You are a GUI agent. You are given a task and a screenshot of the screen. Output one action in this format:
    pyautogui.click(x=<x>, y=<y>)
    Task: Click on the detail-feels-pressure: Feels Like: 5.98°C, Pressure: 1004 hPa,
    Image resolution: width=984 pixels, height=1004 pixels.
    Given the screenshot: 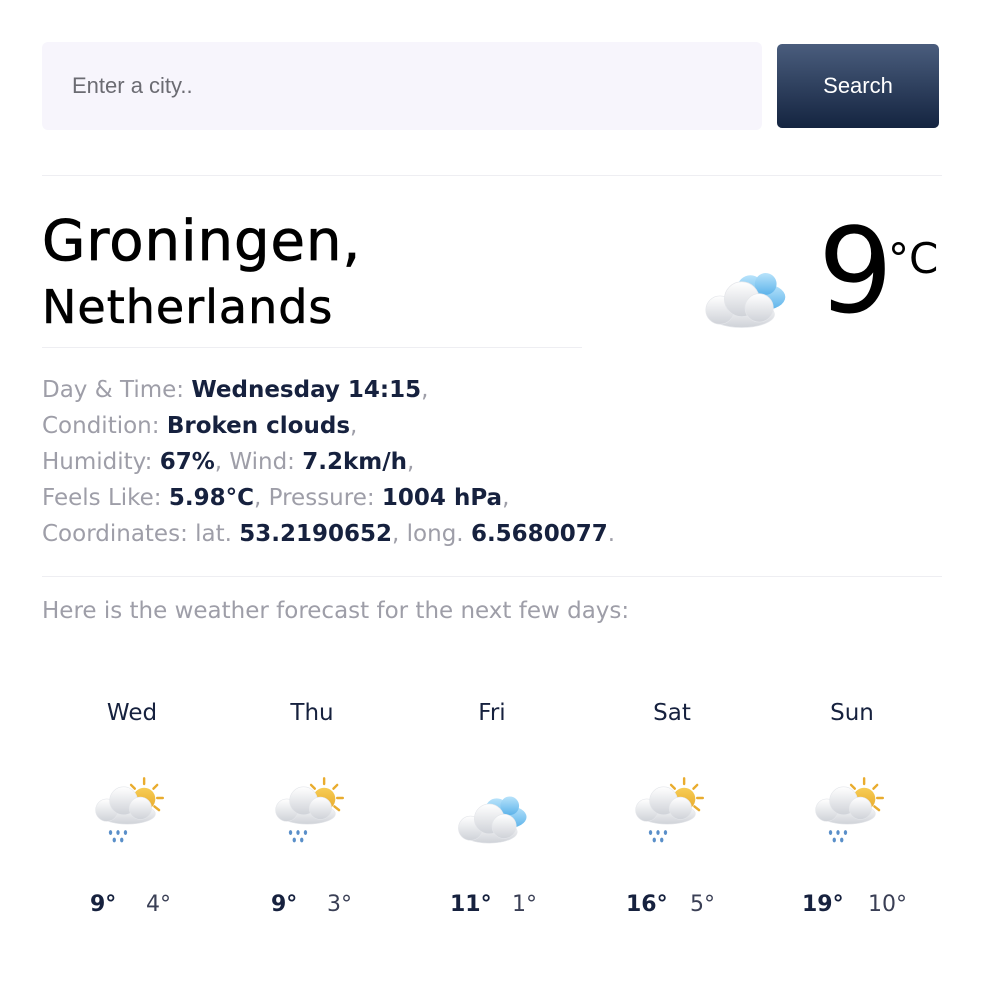 What is the action you would take?
    pyautogui.click(x=276, y=498)
    